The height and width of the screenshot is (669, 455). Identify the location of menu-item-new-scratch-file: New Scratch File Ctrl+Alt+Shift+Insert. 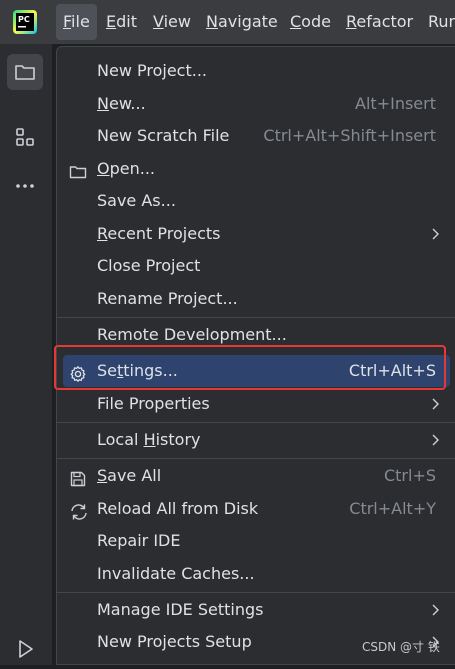
(256, 136).